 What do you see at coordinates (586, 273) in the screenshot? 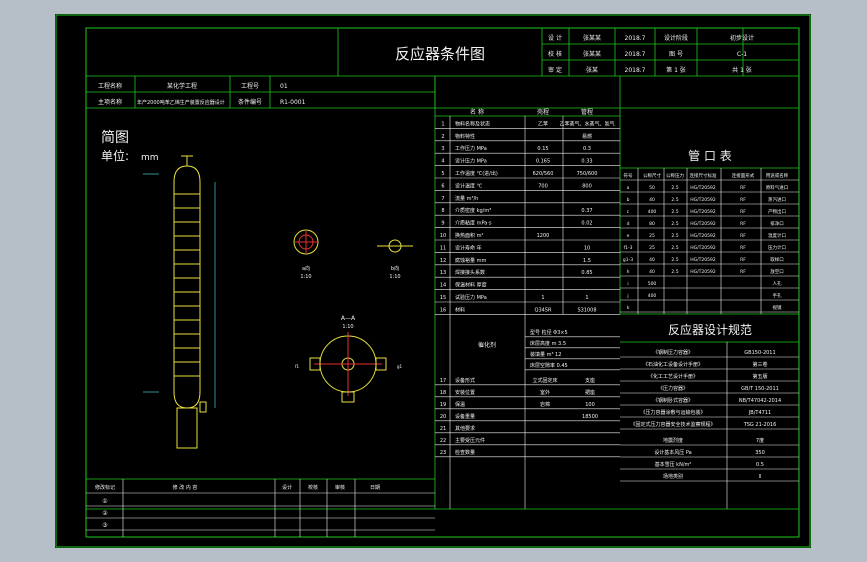
I see `design-row-tube: 0.85` at bounding box center [586, 273].